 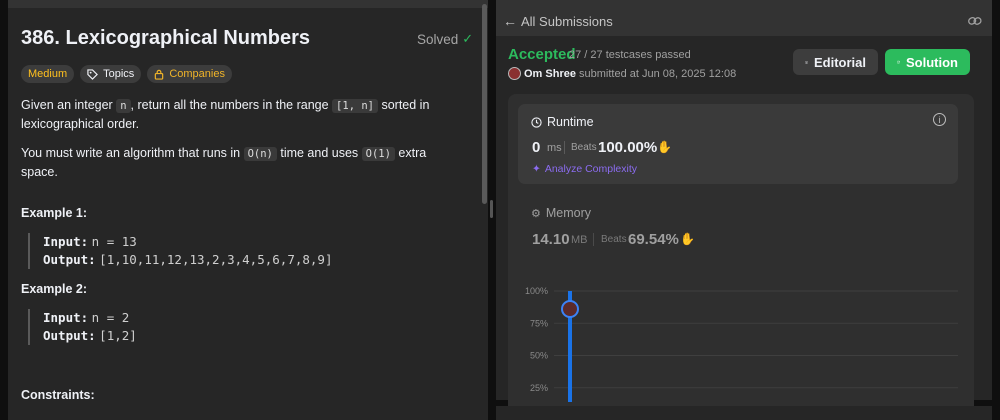 I want to click on submission-header: ← All Submissions, so click(x=744, y=22).